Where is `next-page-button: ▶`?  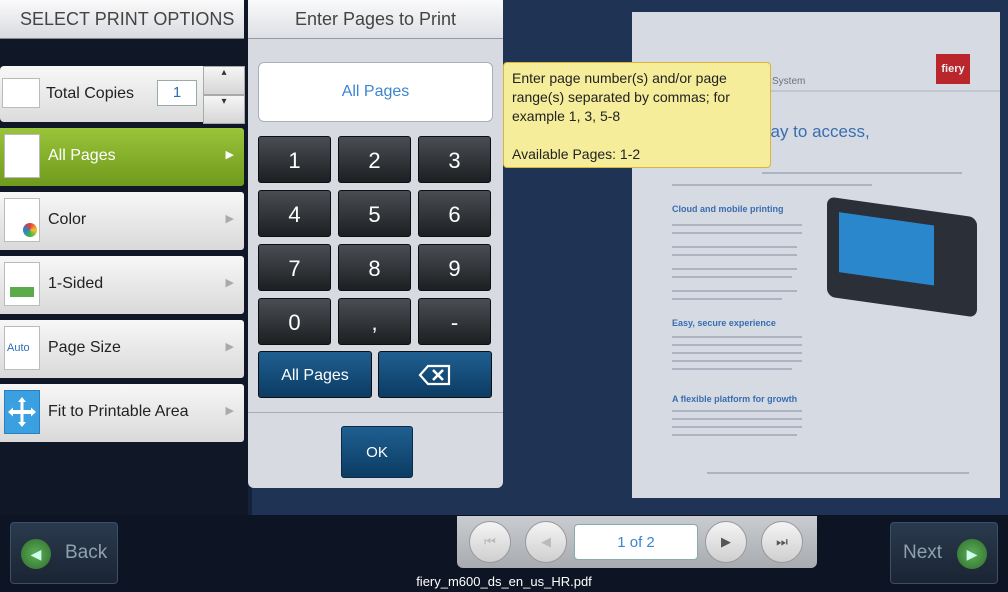 next-page-button: ▶ is located at coordinates (726, 542).